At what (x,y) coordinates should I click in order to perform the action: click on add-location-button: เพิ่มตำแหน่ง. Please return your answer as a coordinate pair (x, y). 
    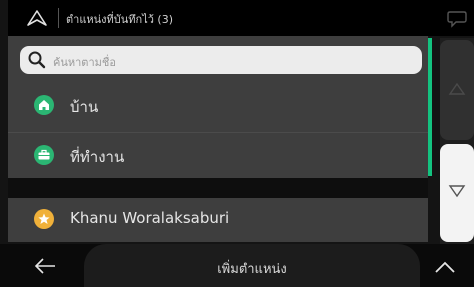
    Looking at the image, I should click on (252, 265).